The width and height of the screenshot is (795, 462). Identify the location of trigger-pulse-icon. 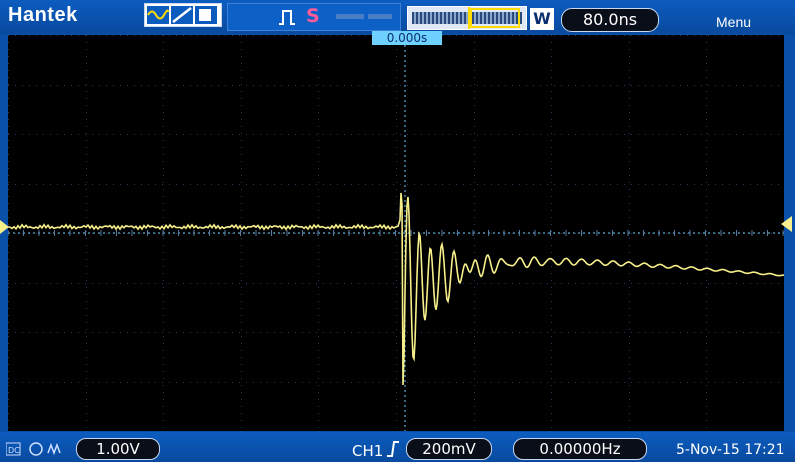
(287, 17).